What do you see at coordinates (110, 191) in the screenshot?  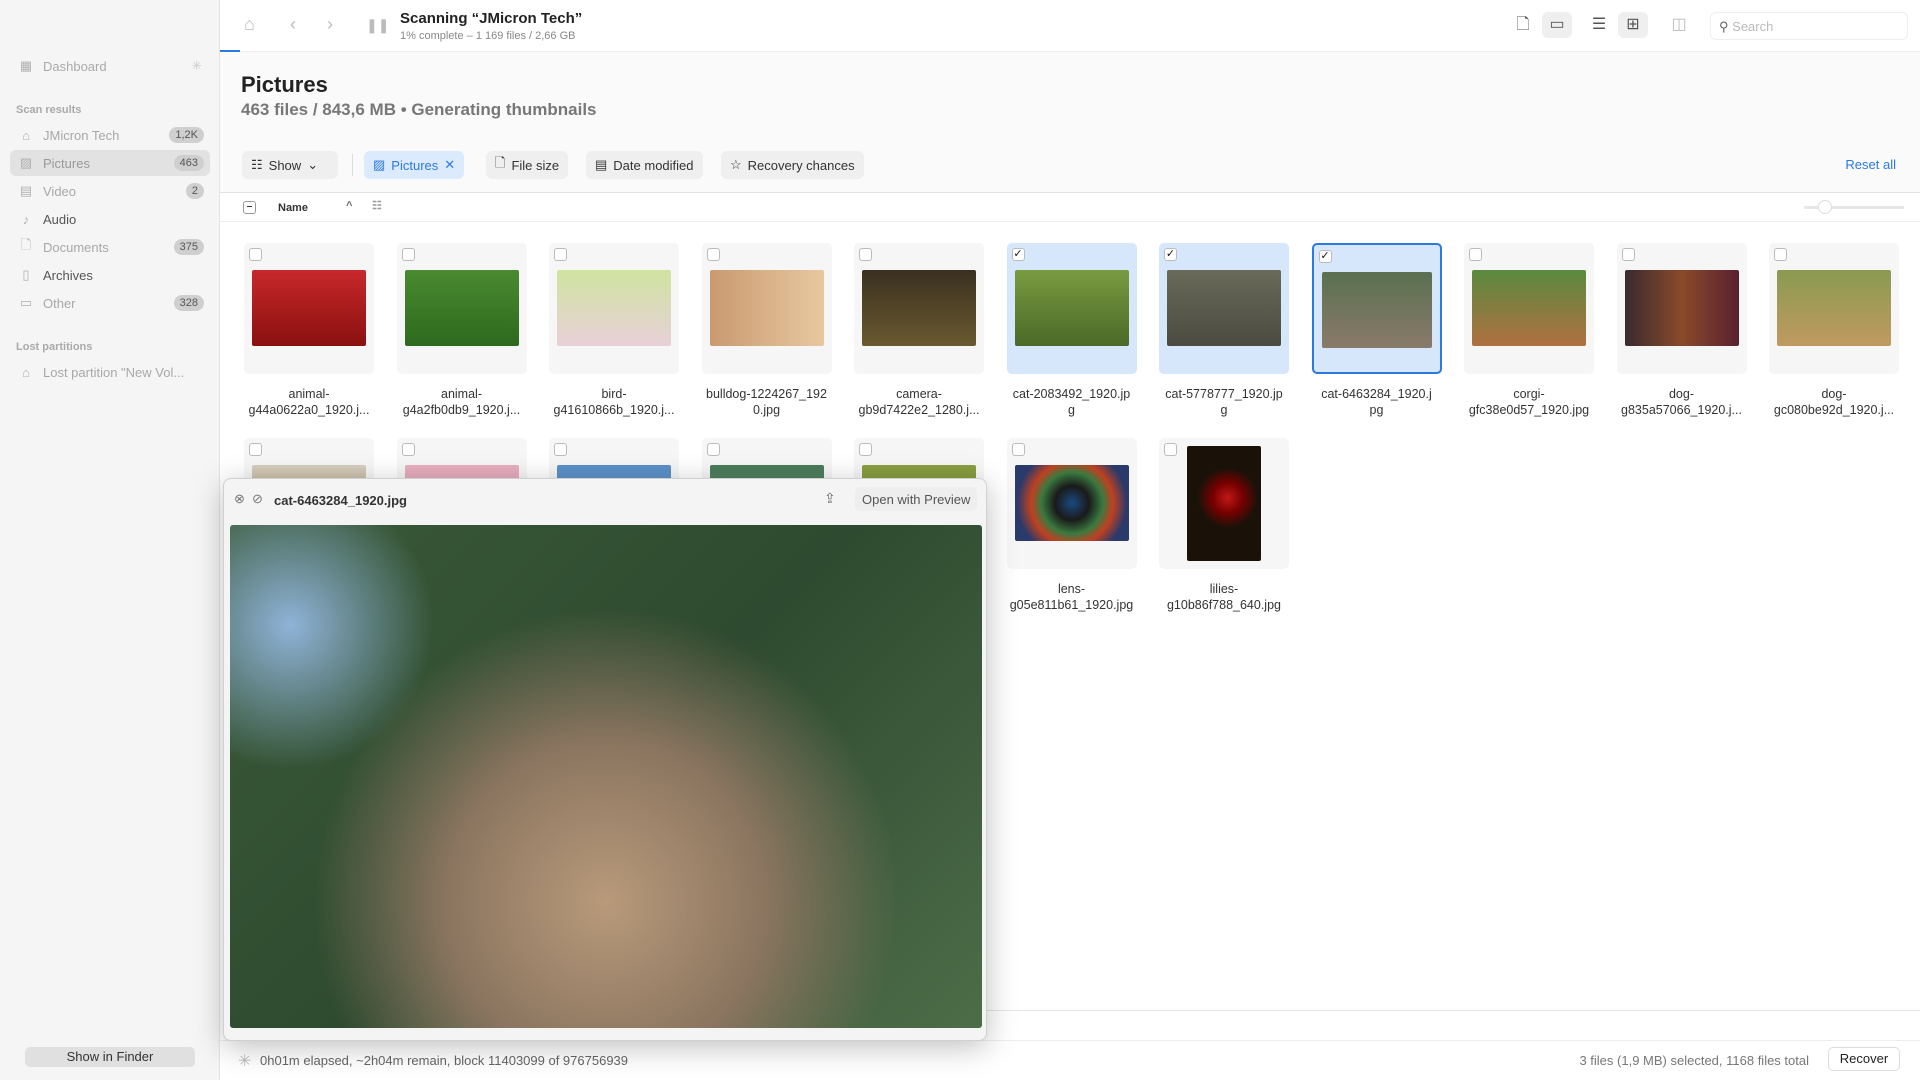 I see `sidebar-item-video: ▤ Video 2` at bounding box center [110, 191].